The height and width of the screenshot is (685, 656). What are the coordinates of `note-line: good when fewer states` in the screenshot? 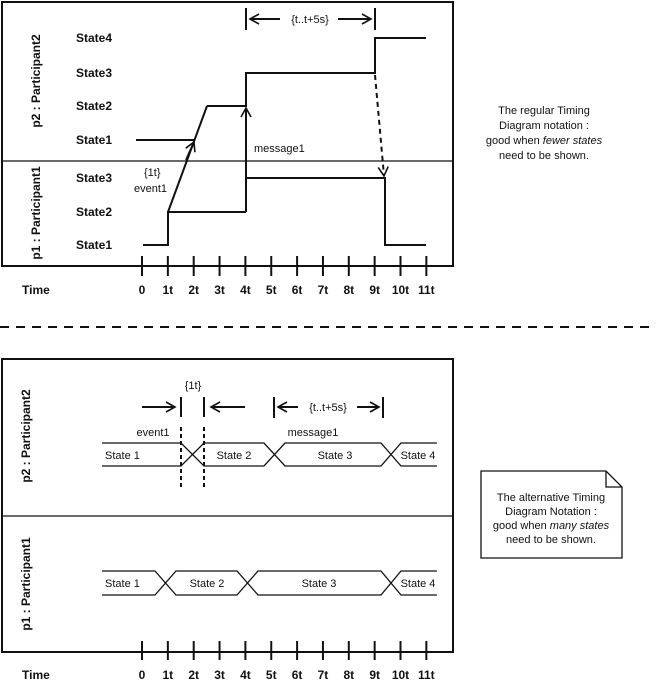 It's located at (544, 141).